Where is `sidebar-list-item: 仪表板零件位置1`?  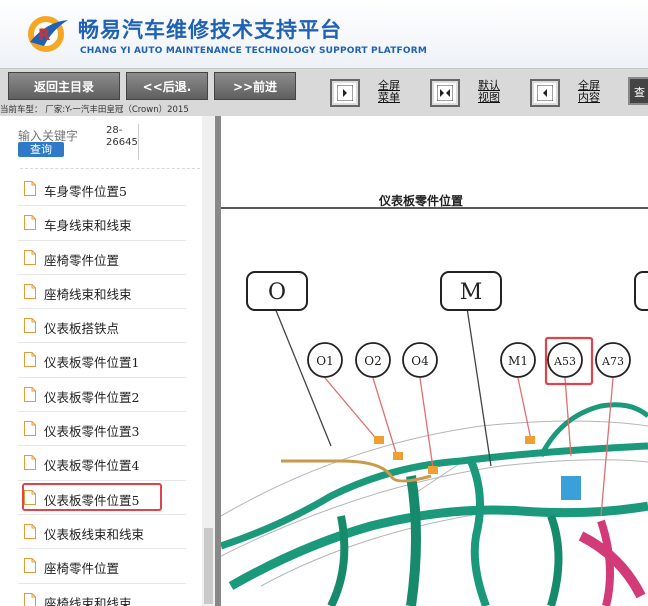 sidebar-list-item: 仪表板零件位置1 is located at coordinates (102, 360).